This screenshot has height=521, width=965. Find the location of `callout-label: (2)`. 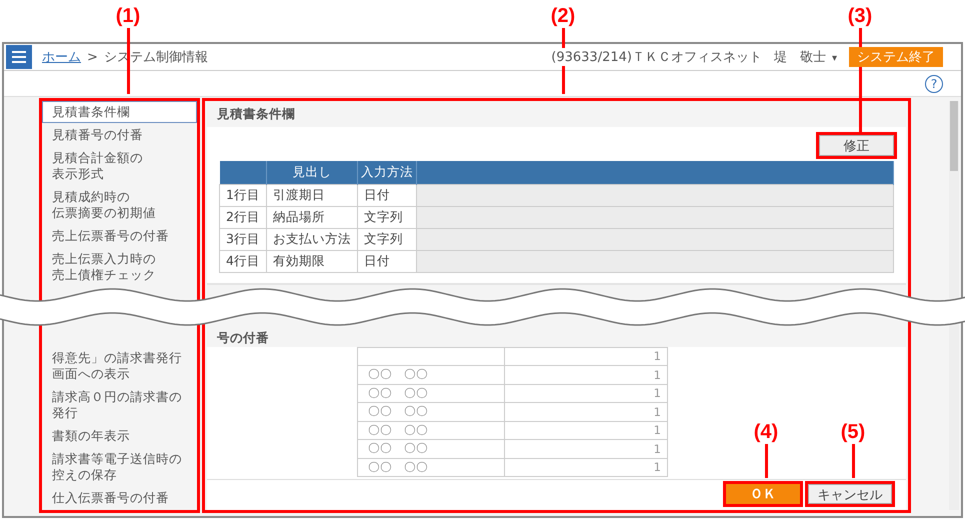

callout-label: (2) is located at coordinates (563, 16).